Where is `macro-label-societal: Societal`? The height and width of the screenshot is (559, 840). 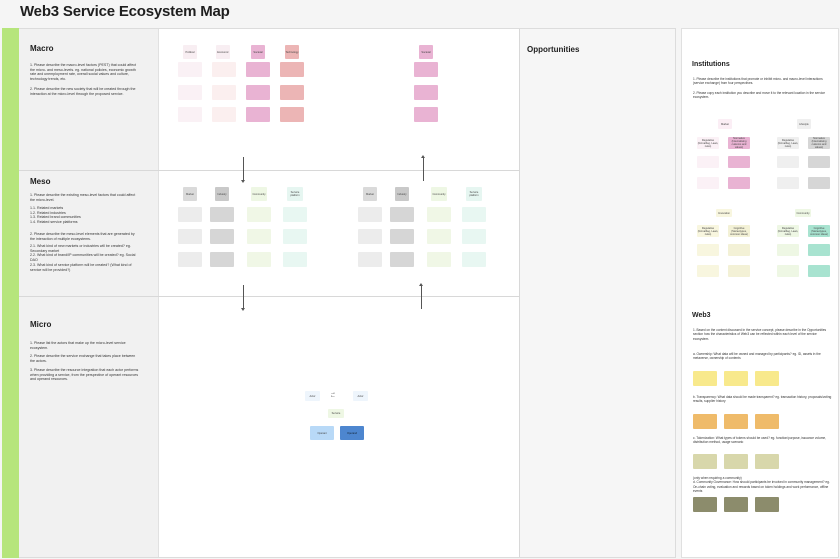
macro-label-societal: Societal is located at coordinates (258, 52).